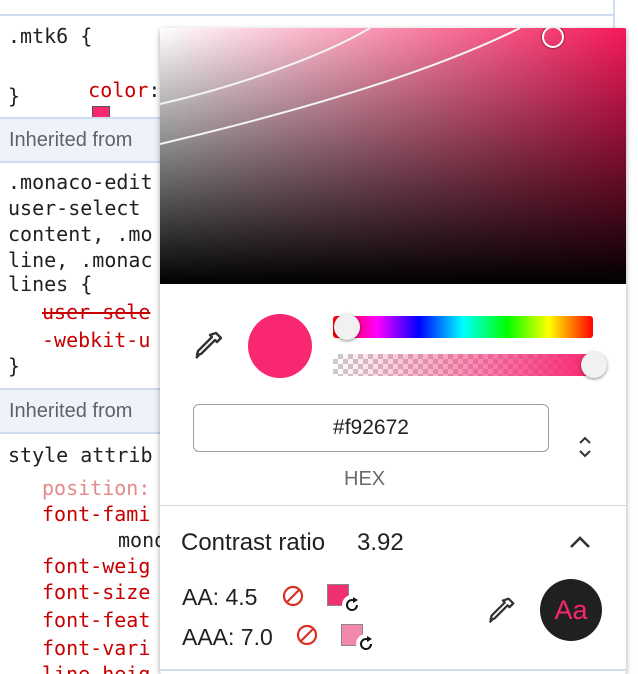 This screenshot has width=638, height=674. What do you see at coordinates (347, 327) in the screenshot?
I see `hue-slider-thumb` at bounding box center [347, 327].